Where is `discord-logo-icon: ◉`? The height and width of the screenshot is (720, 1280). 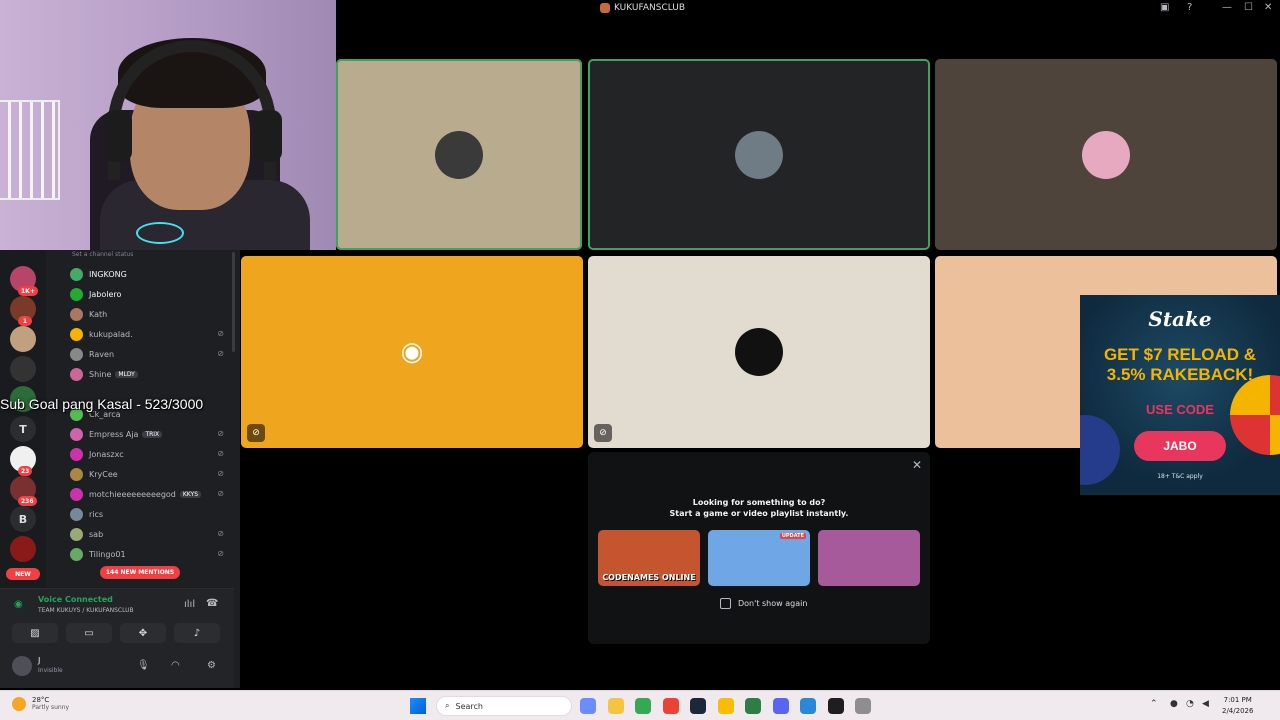 discord-logo-icon: ◉ is located at coordinates (412, 352).